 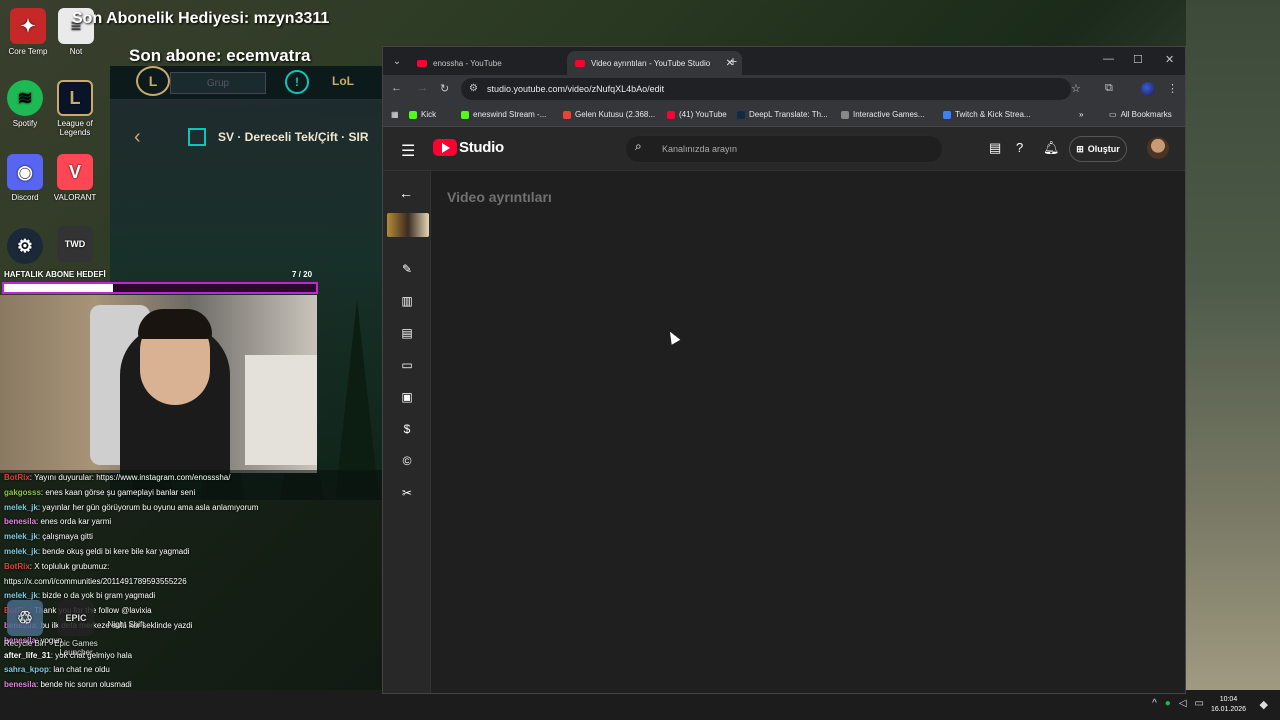 I want to click on lol-logo-icon: L, so click(x=153, y=81).